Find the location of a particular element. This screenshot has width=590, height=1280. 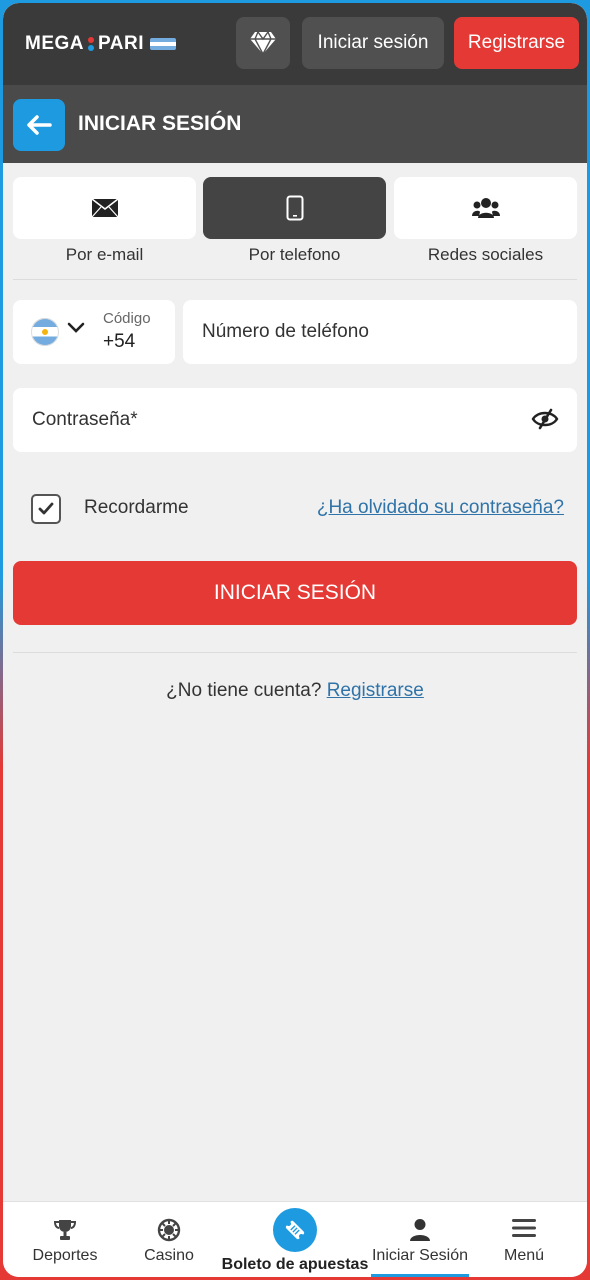

megapari-logo: MEGA PARI is located at coordinates (100, 44).